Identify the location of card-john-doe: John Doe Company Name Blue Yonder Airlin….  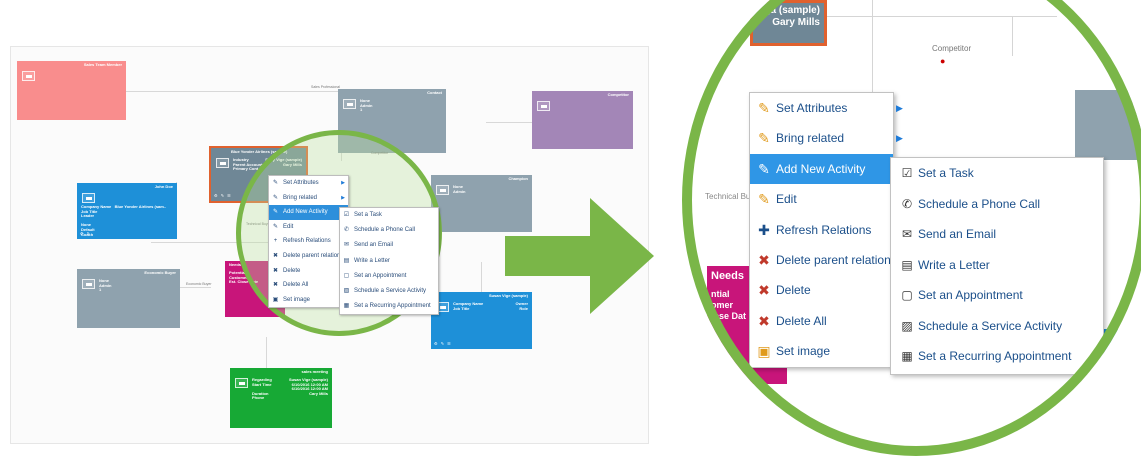
(127, 211).